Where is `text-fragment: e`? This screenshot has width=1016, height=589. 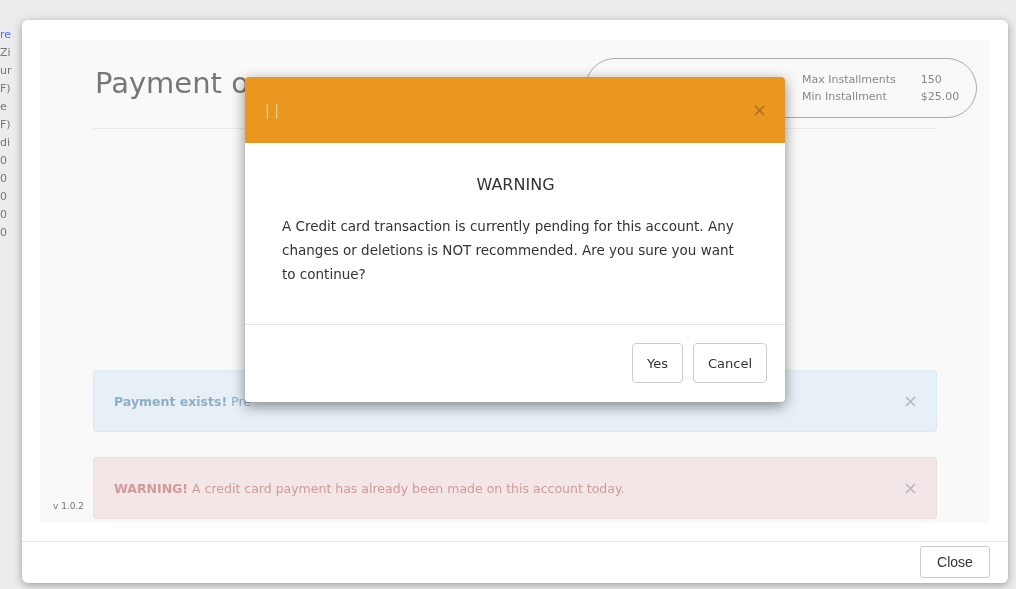 text-fragment: e is located at coordinates (4, 107).